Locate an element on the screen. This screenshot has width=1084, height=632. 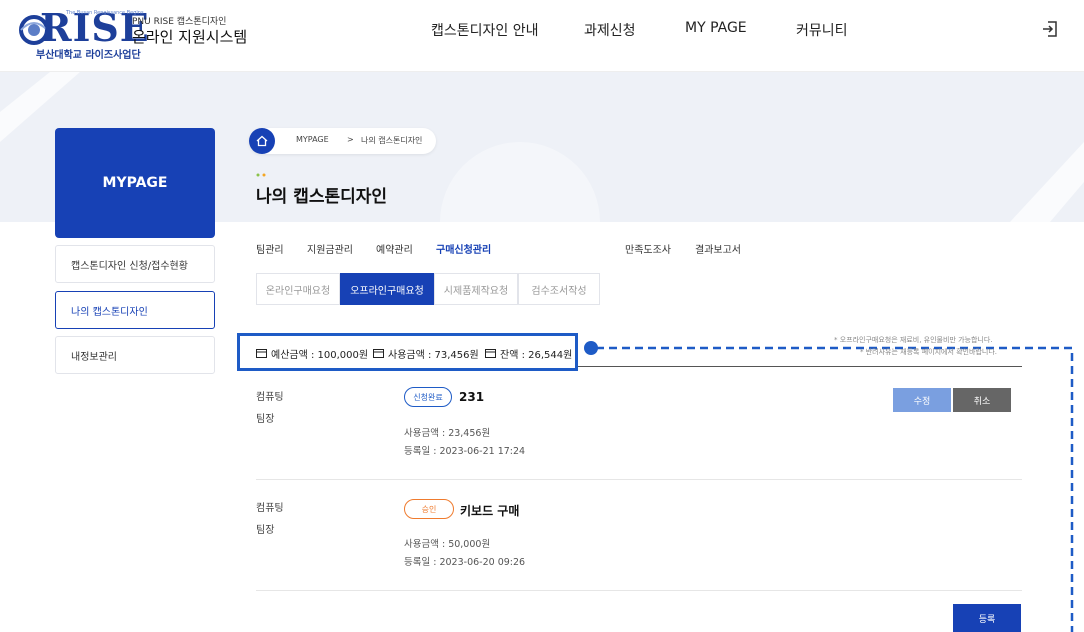
sidebar-item-application-status: 캡스톤디자인 신청/접수현황 is located at coordinates (135, 264).